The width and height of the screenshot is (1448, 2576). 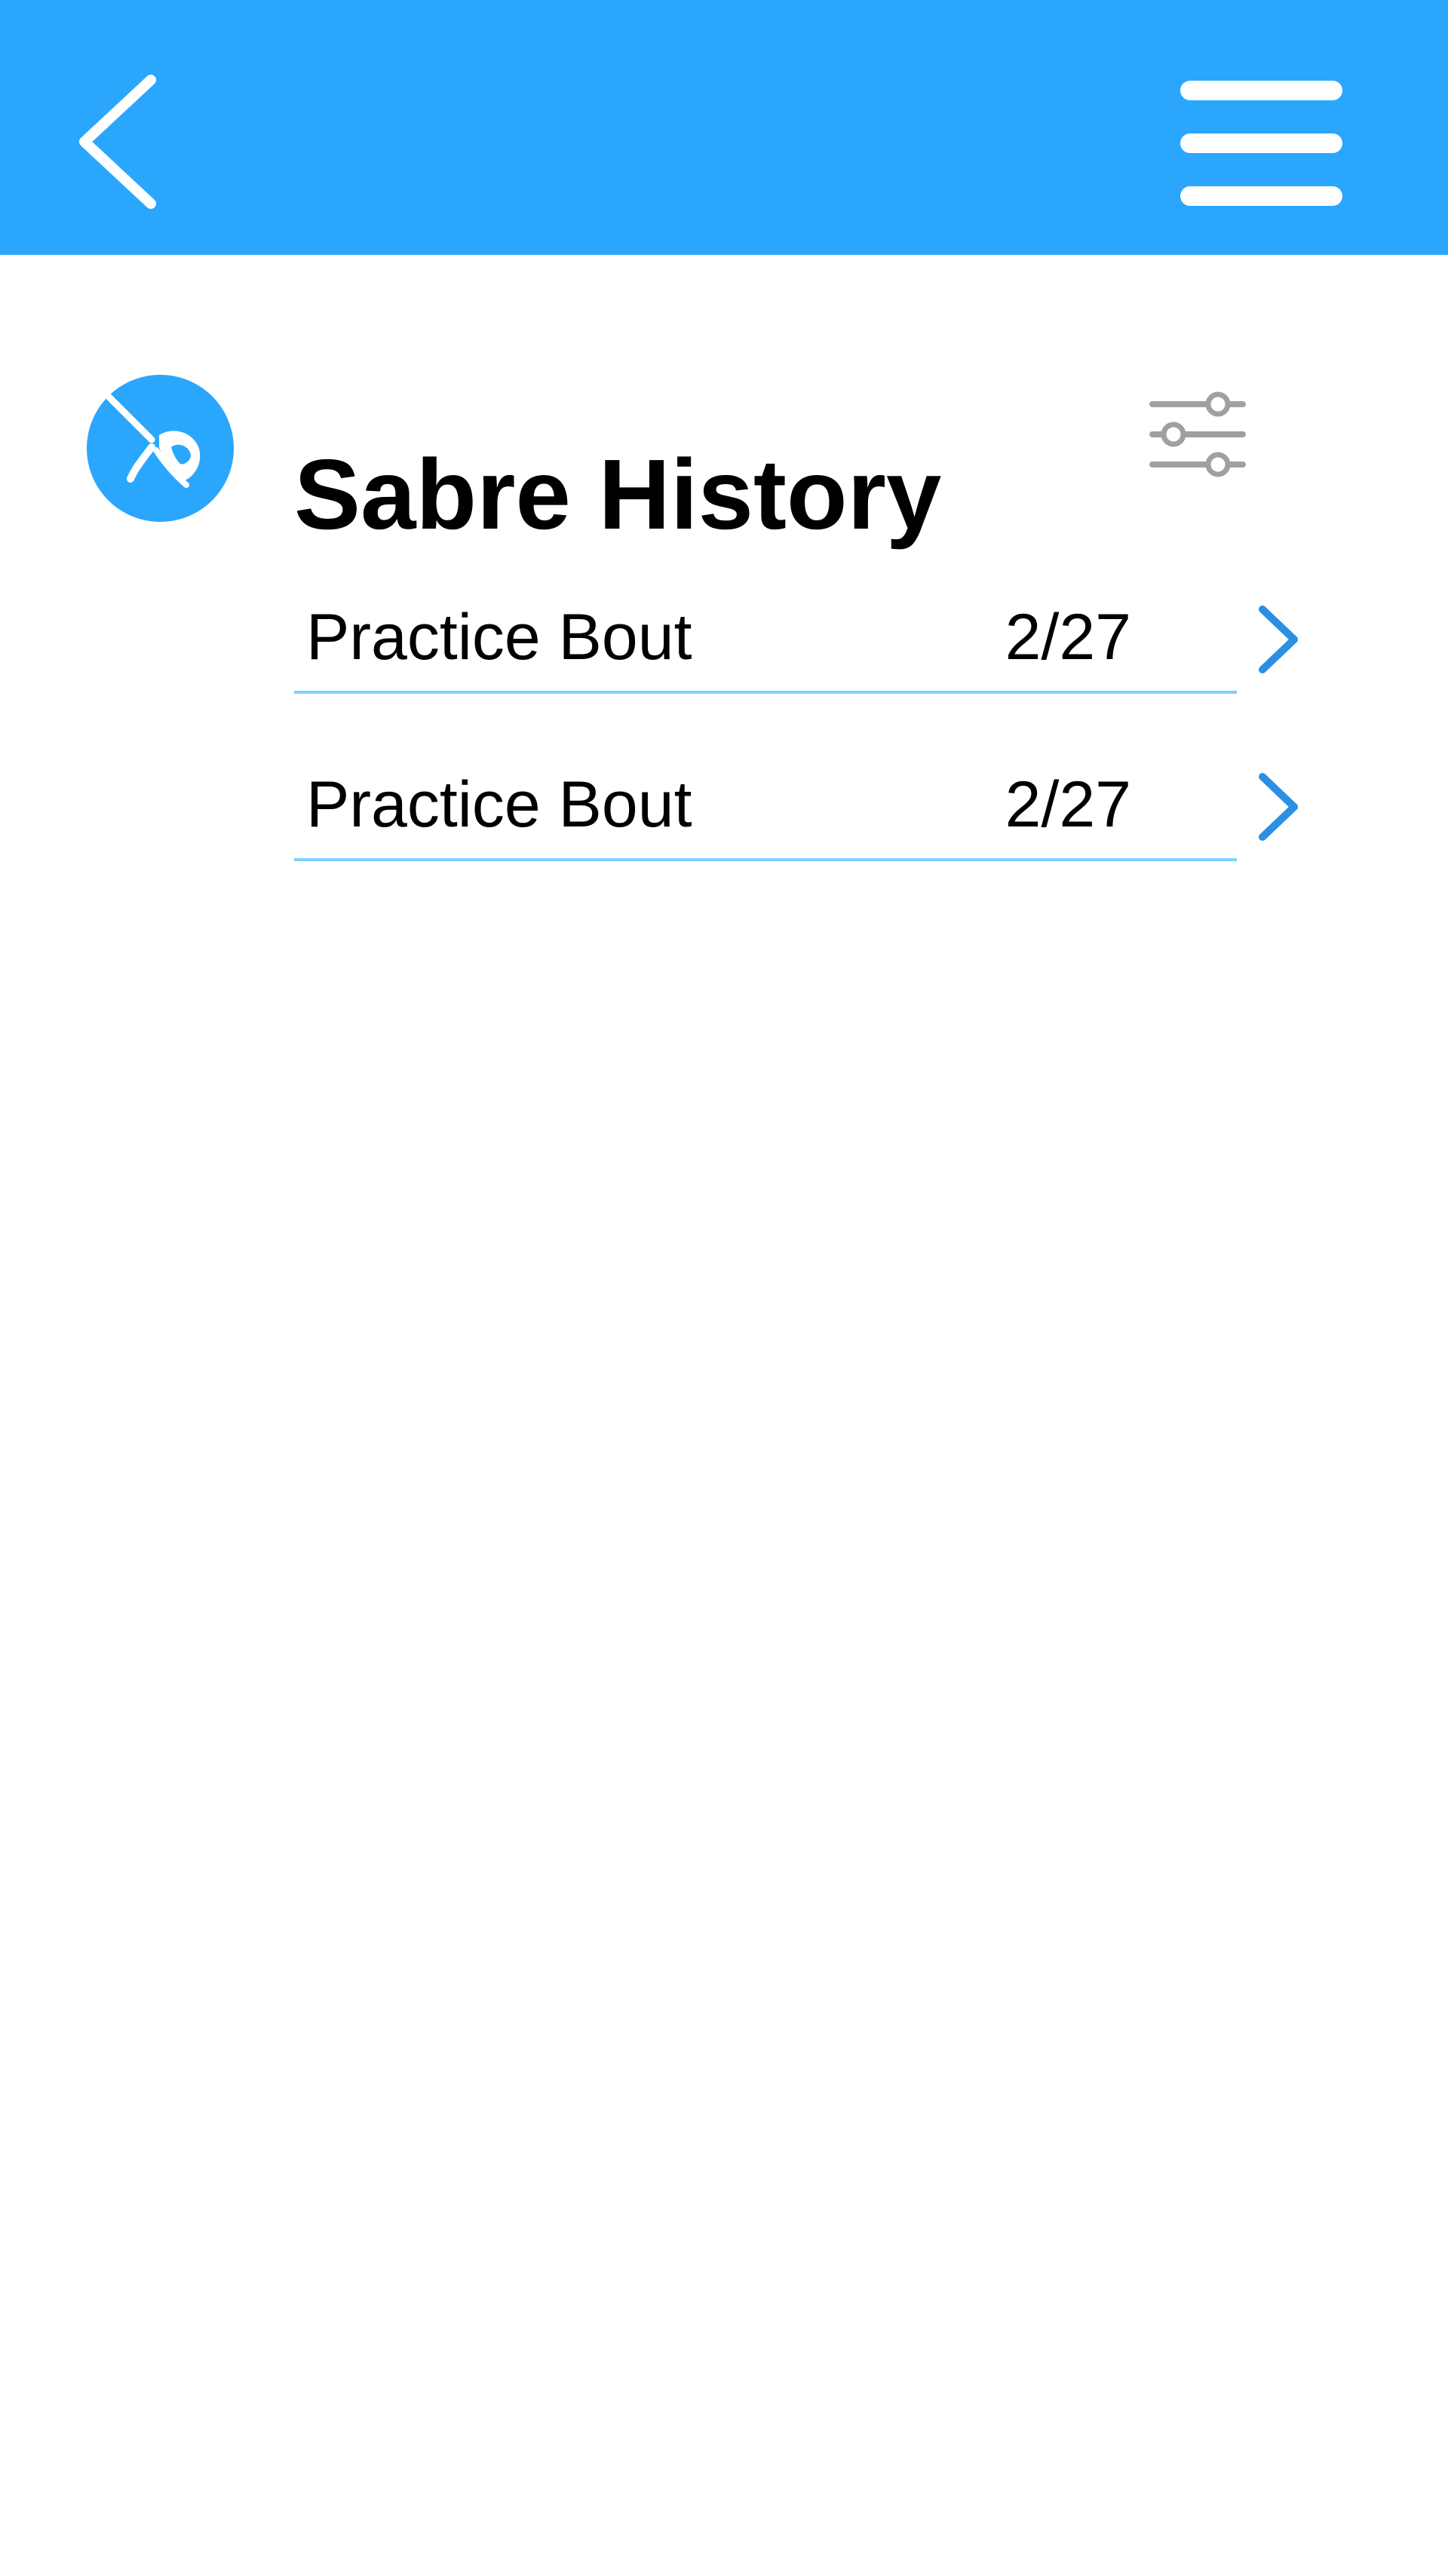 I want to click on hamburger-menu-icon, so click(x=1261, y=143).